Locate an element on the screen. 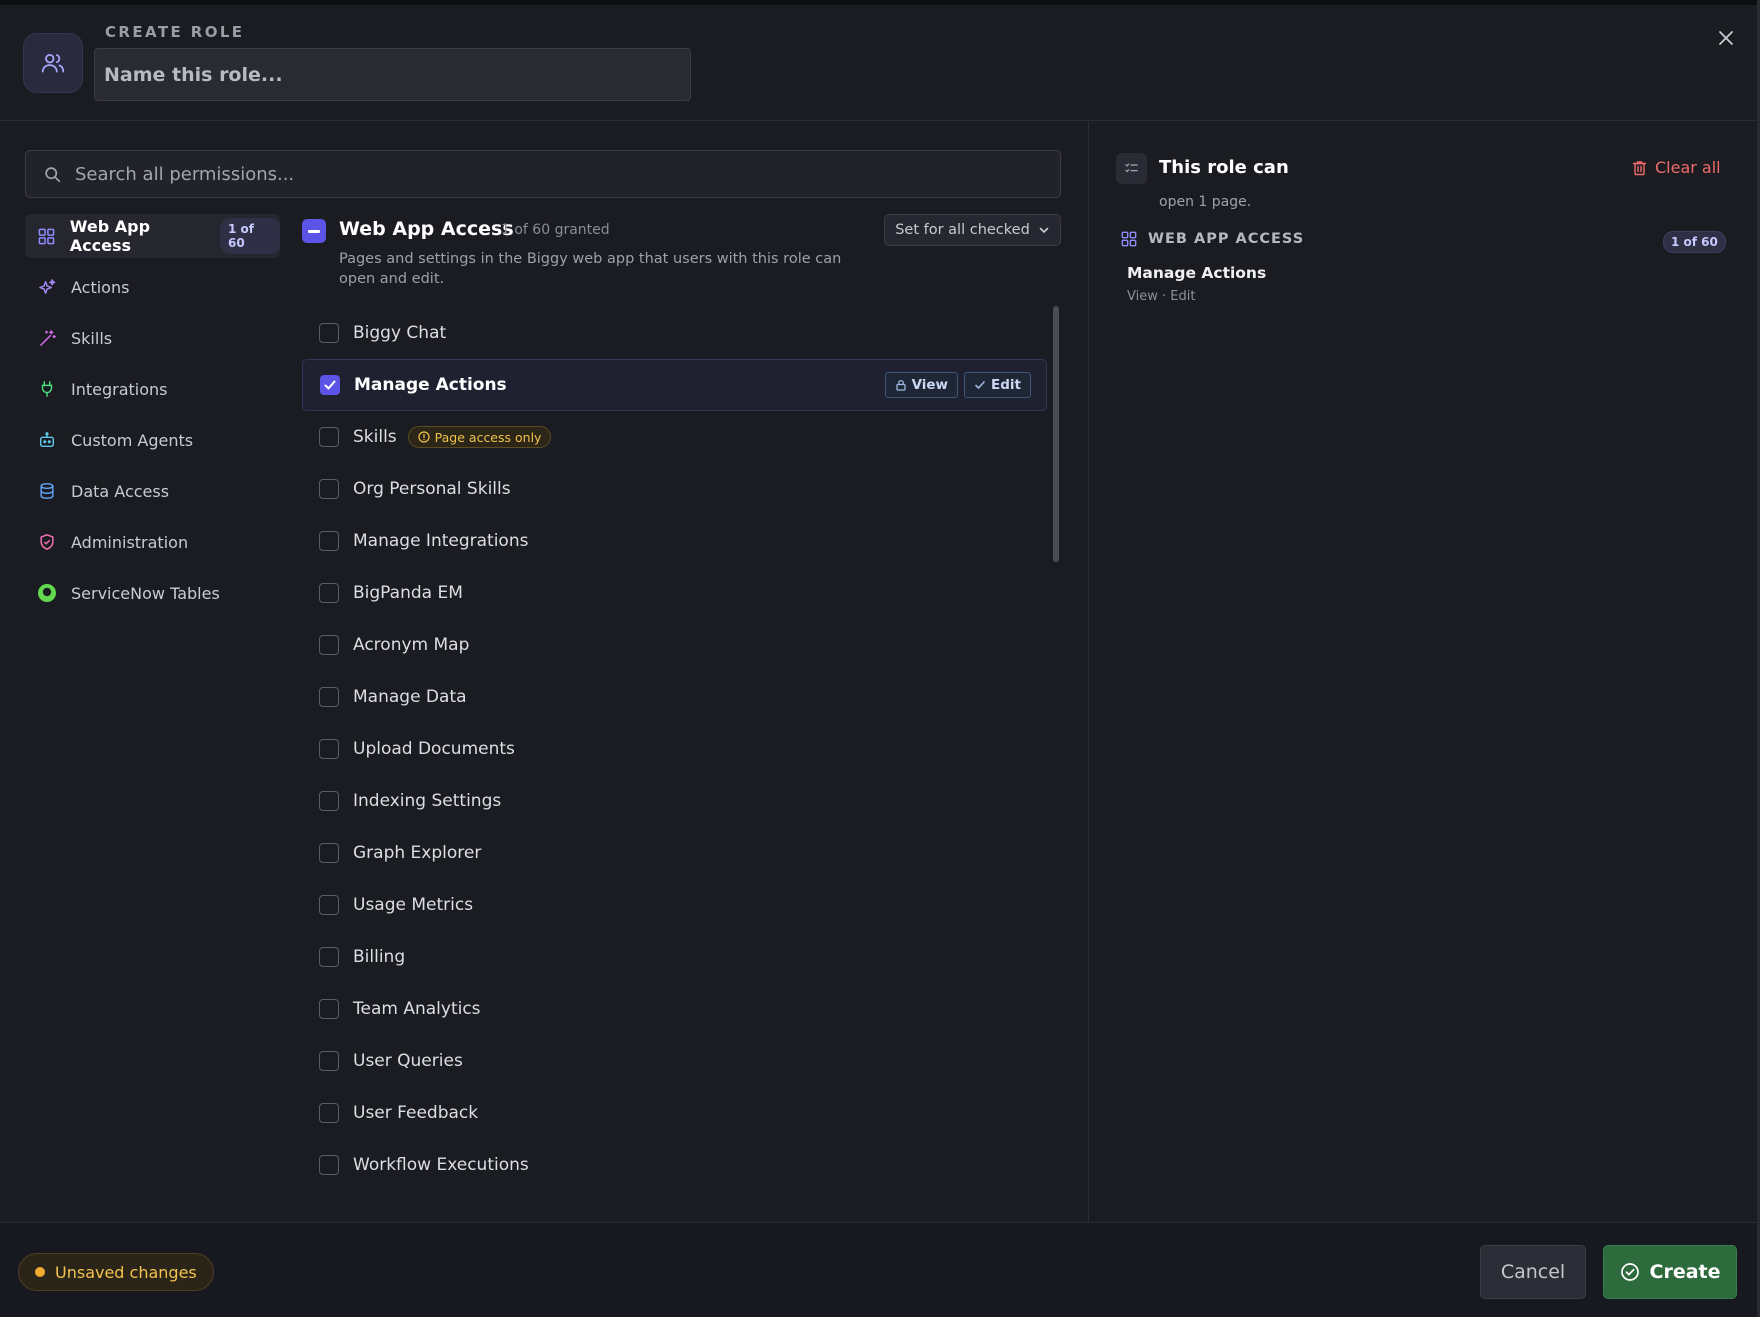 The width and height of the screenshot is (1760, 1317). nav-item-integrations: Integrations is located at coordinates (152, 389).